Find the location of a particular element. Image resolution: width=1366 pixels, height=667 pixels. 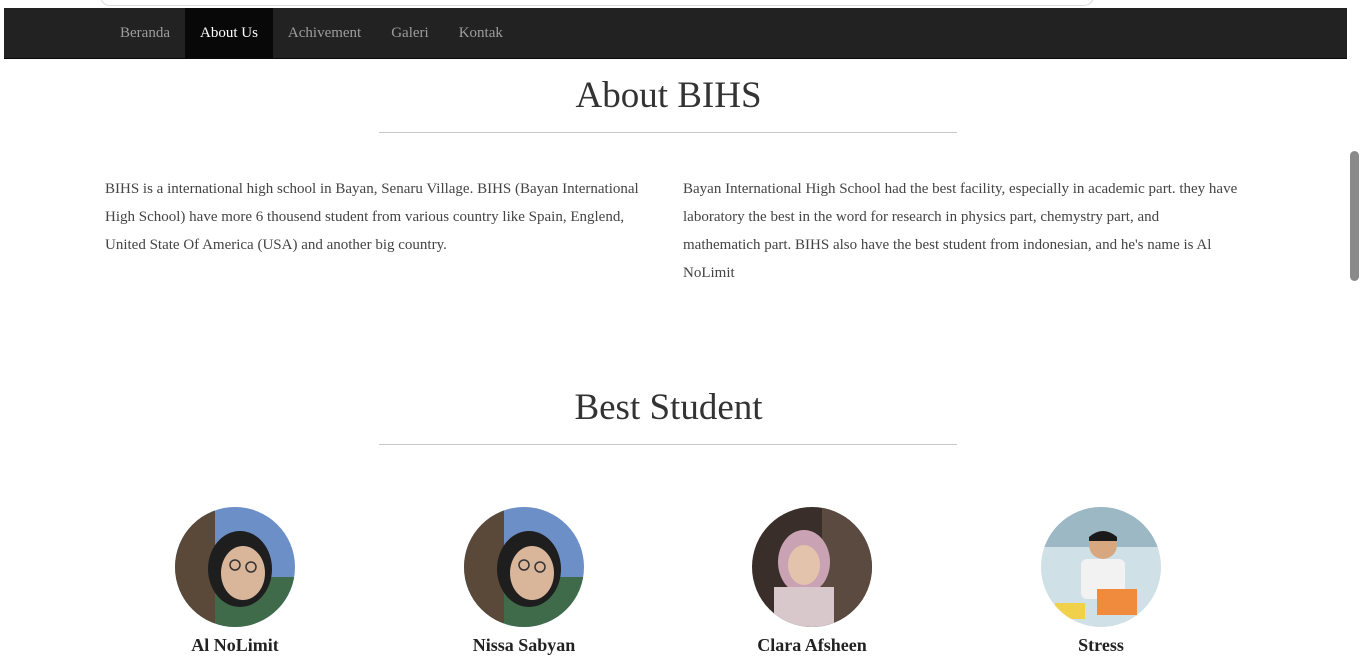

about-title: About BIHS is located at coordinates (668, 95).